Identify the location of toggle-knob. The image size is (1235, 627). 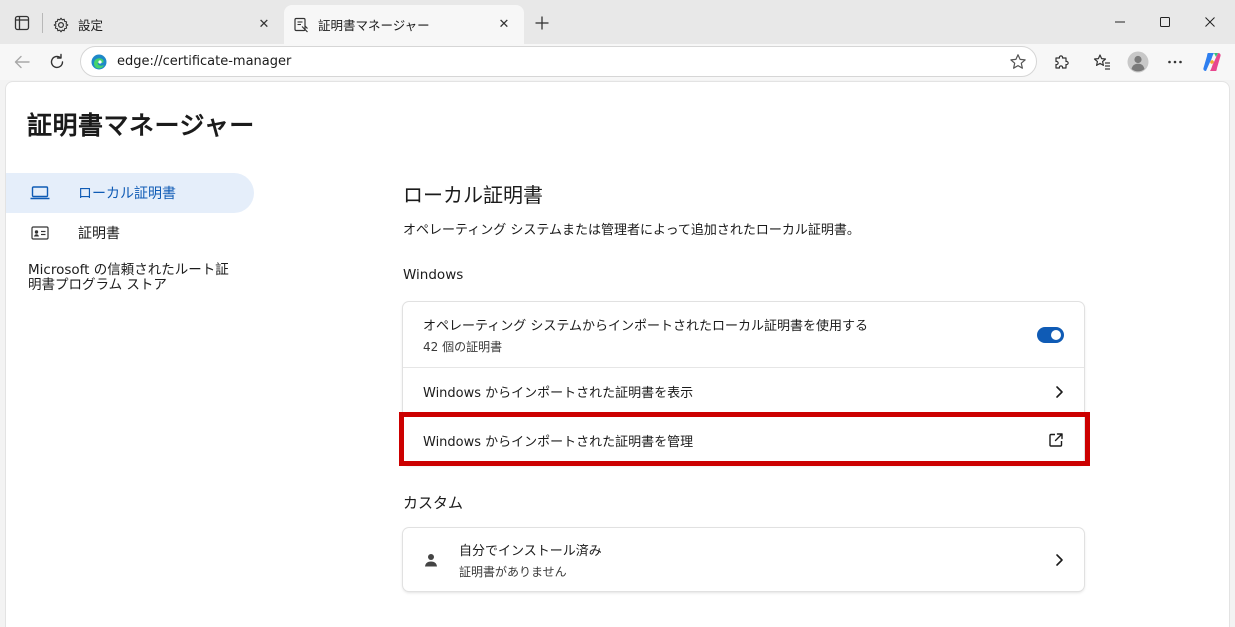
(1056, 334).